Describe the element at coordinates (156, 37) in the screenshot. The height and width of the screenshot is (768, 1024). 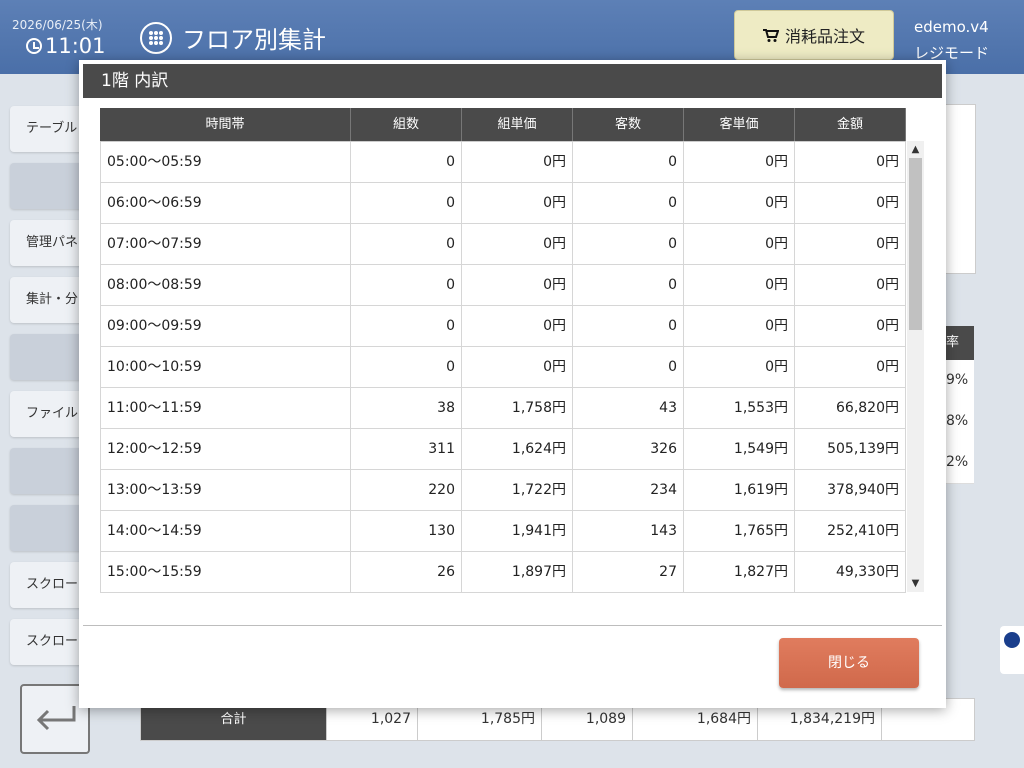
I see `grid-menu-icon` at that location.